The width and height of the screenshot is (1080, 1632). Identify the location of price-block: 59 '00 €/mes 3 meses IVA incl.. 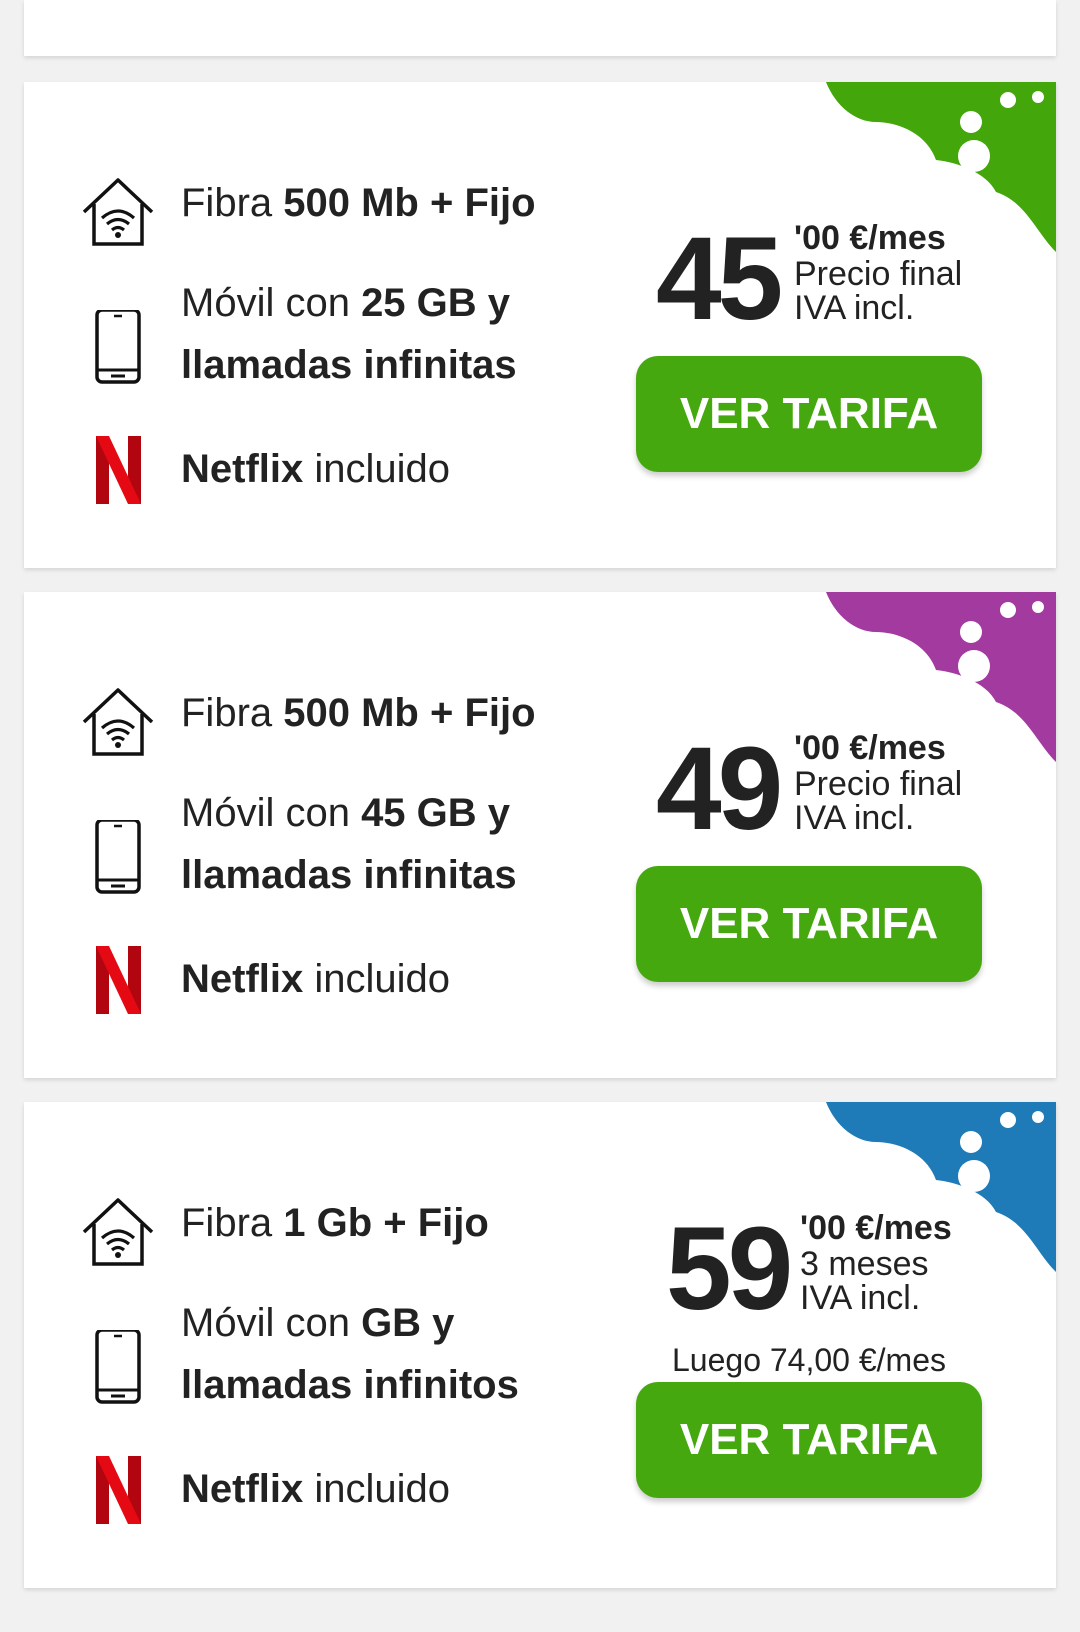
(856, 1268).